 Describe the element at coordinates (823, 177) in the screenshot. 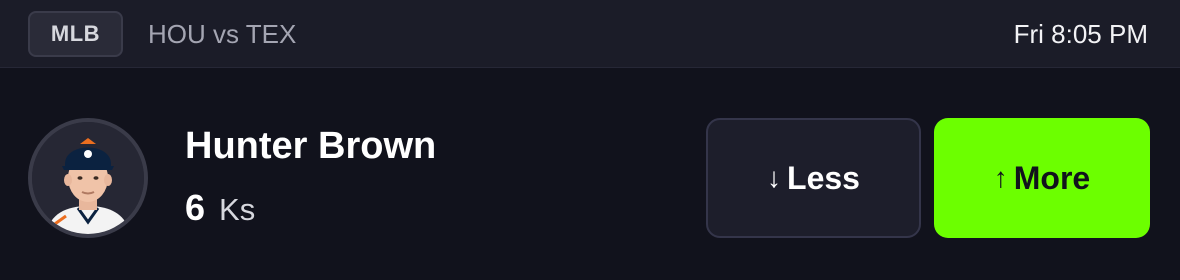

I see `less-label: Less` at that location.